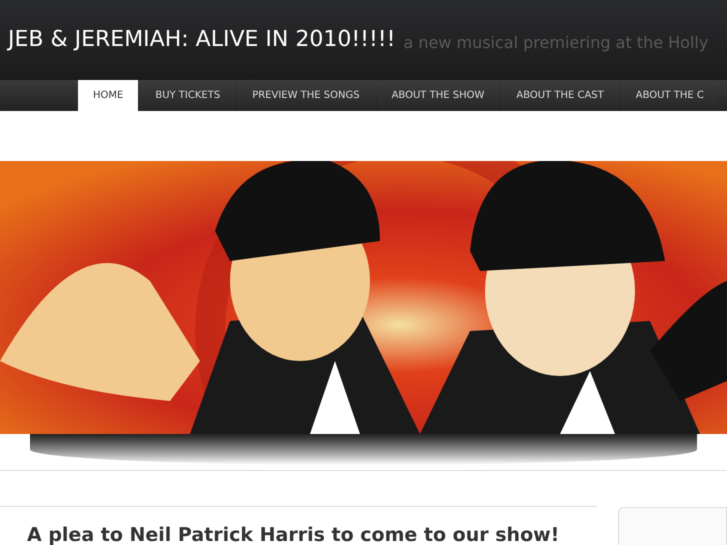  I want to click on site-title: JEB & JEREMIAH: ALIVE IN 2010!!!!!, so click(202, 40).